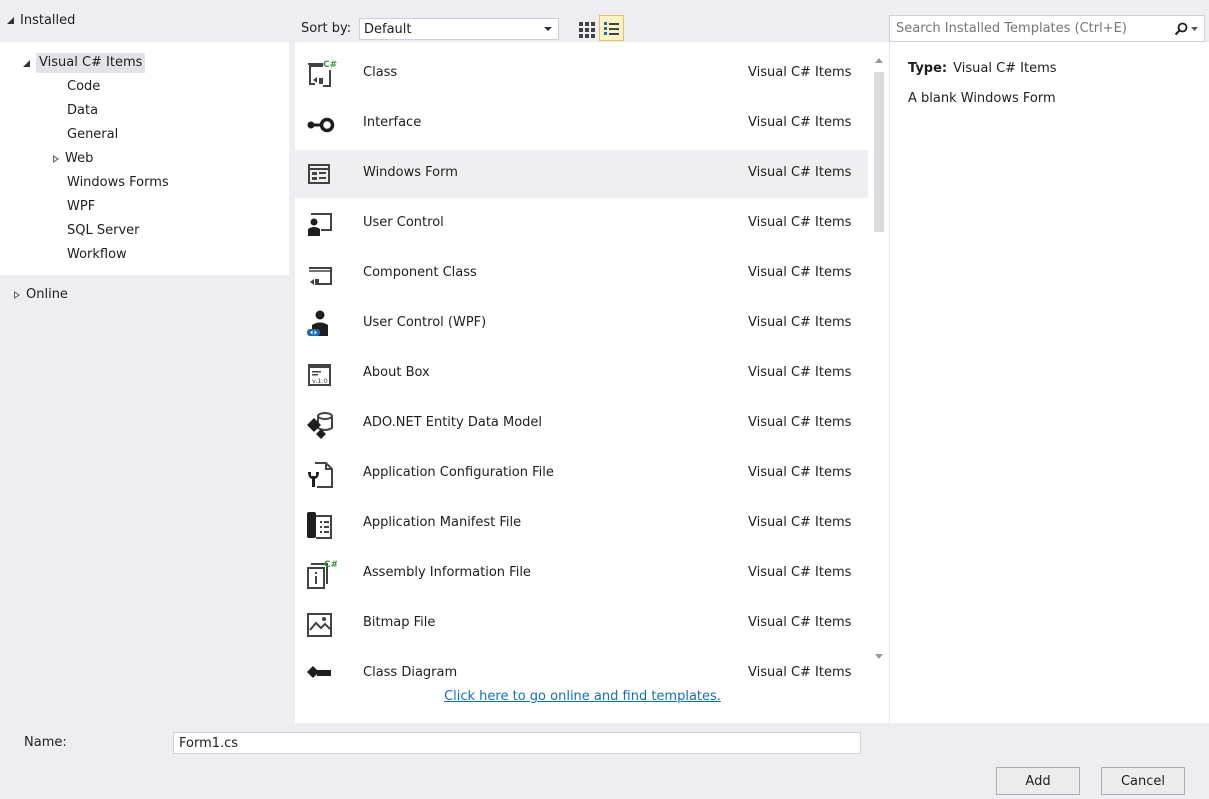 The image size is (1209, 799). What do you see at coordinates (319, 375) in the screenshot?
I see `about-box-icon: v.1.0` at bounding box center [319, 375].